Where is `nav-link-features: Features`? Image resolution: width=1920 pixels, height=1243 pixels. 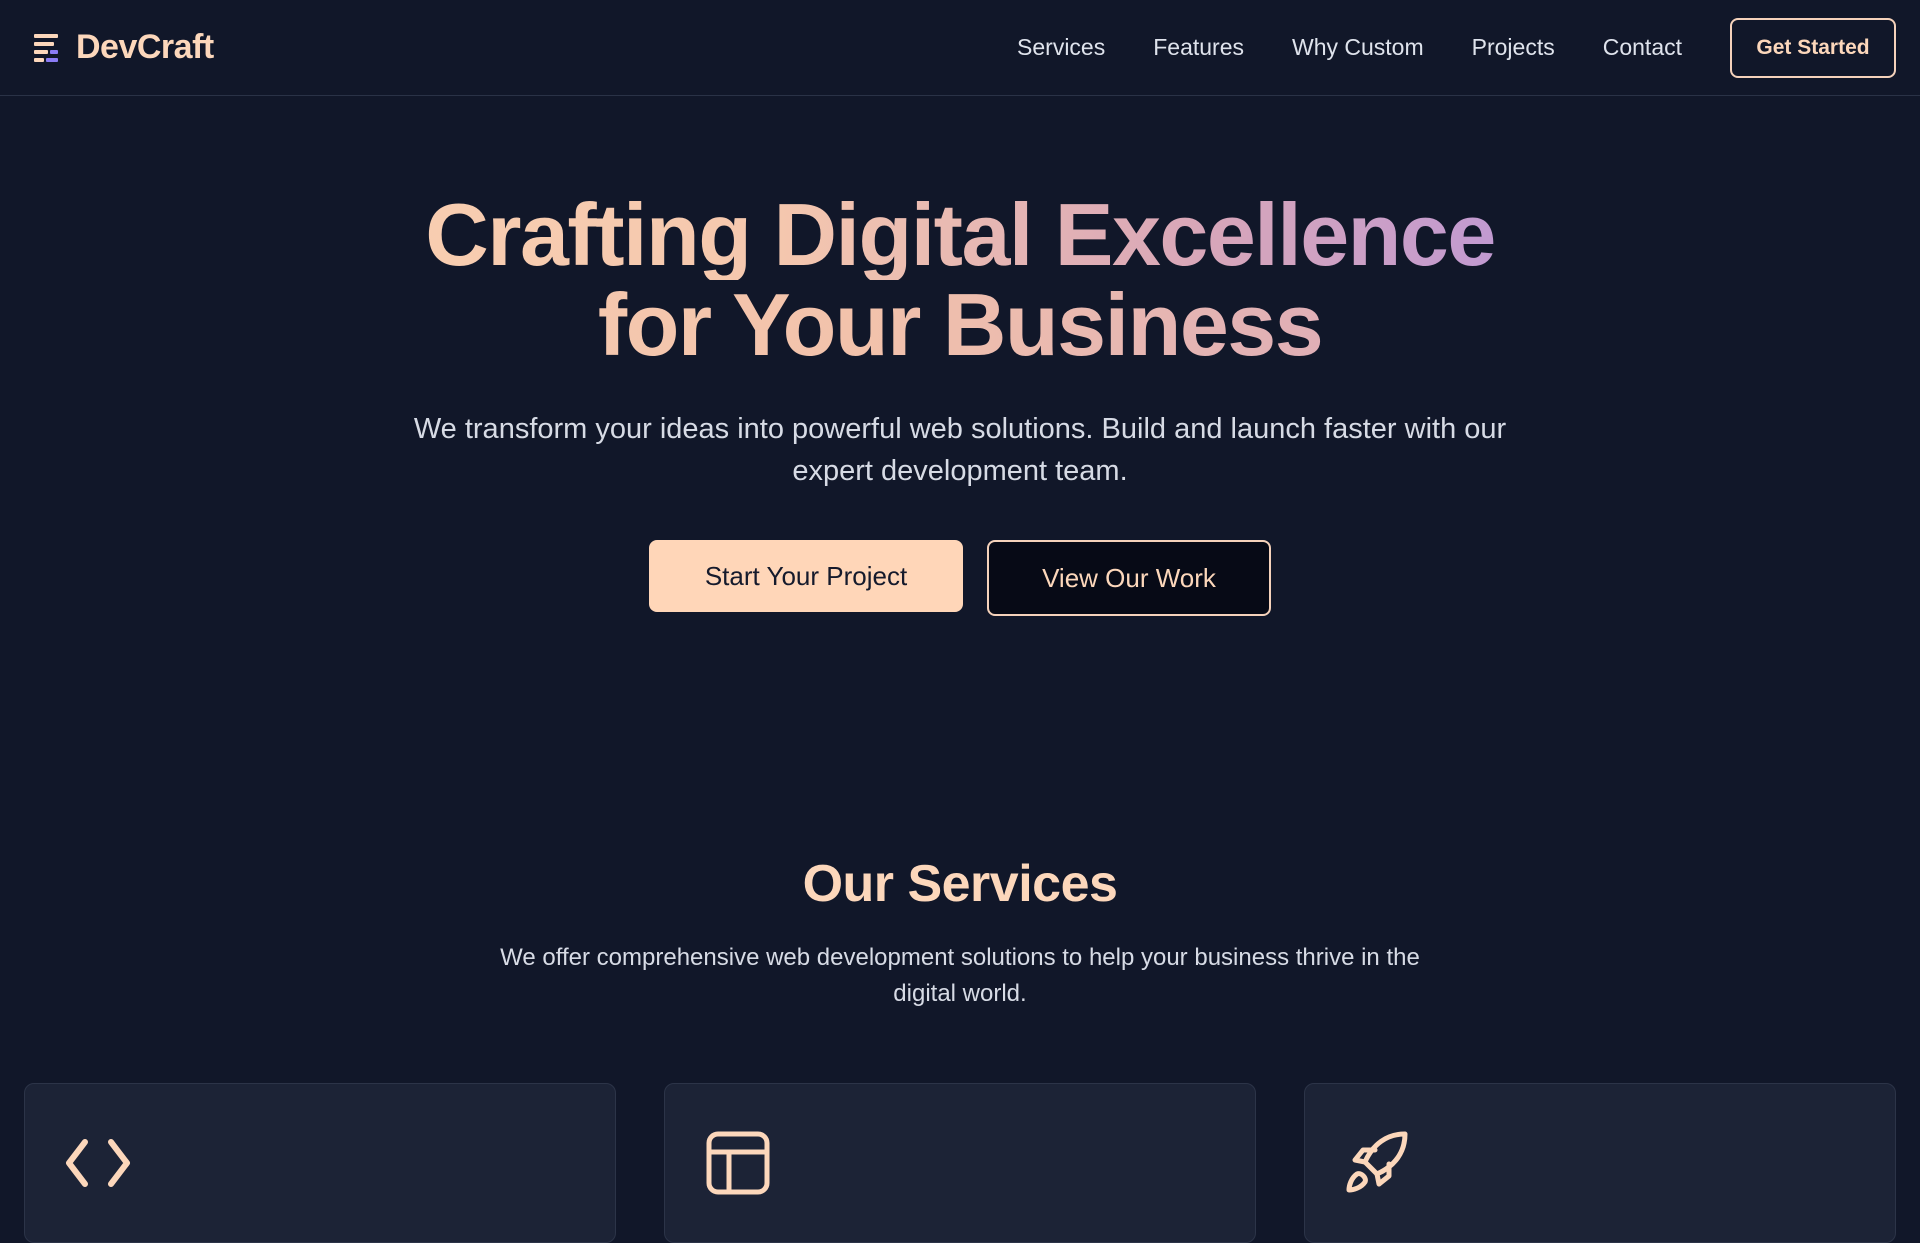 nav-link-features: Features is located at coordinates (1198, 47).